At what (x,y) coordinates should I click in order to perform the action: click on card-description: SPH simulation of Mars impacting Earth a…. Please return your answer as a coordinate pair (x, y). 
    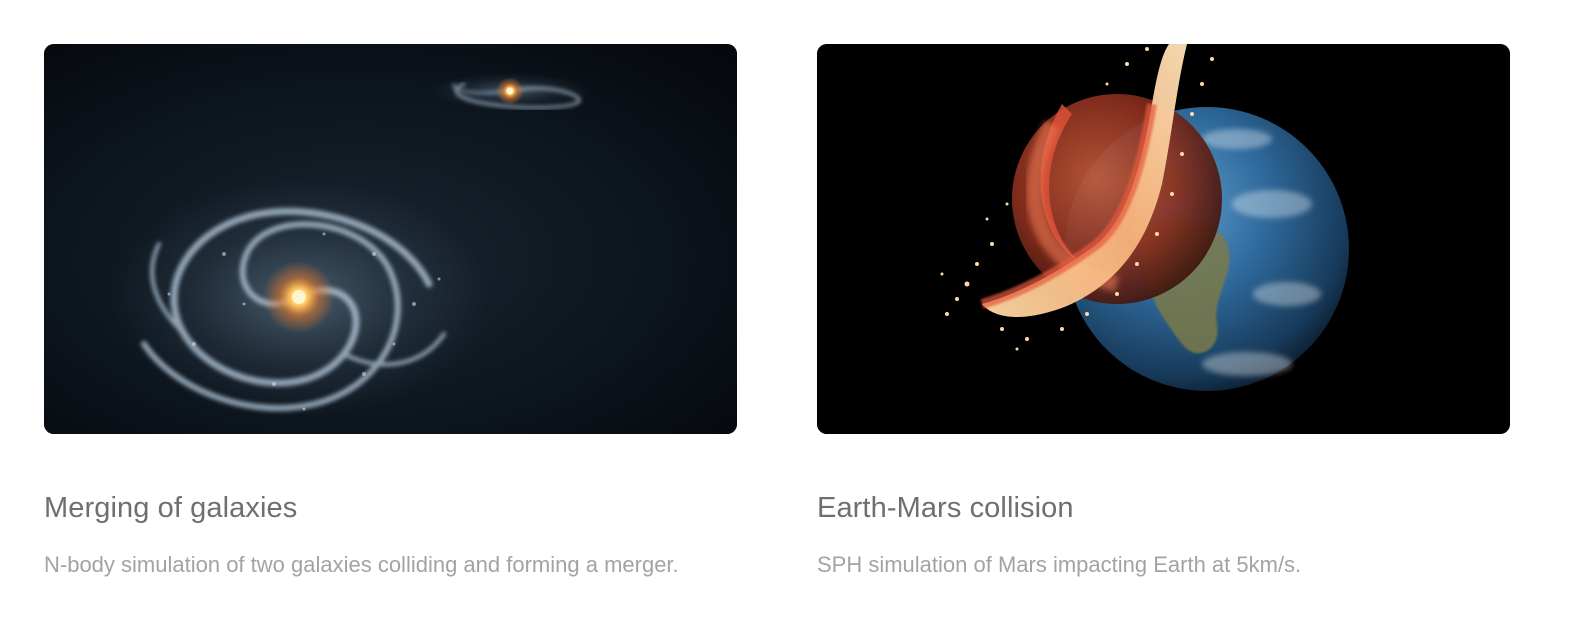
    Looking at the image, I should click on (1059, 564).